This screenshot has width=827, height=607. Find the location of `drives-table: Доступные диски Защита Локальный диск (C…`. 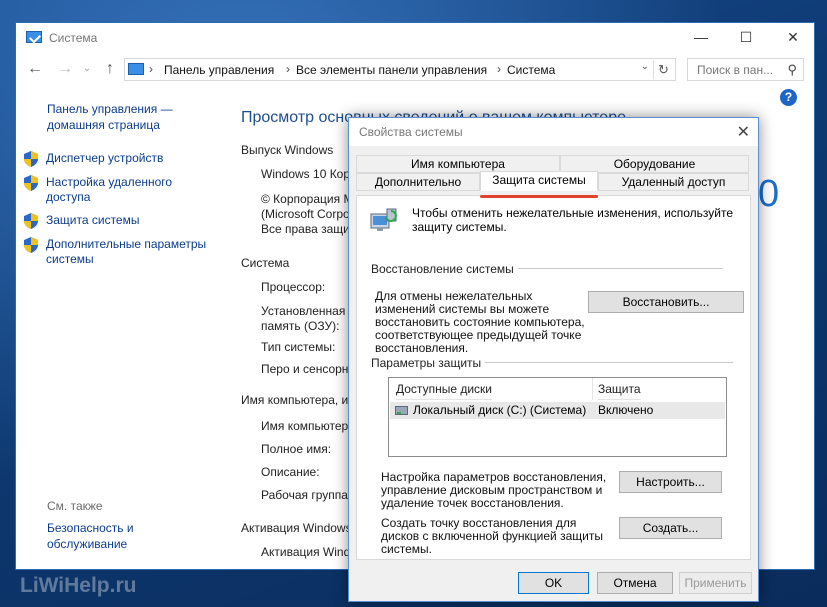

drives-table: Доступные диски Защита Локальный диск (C… is located at coordinates (557, 417).